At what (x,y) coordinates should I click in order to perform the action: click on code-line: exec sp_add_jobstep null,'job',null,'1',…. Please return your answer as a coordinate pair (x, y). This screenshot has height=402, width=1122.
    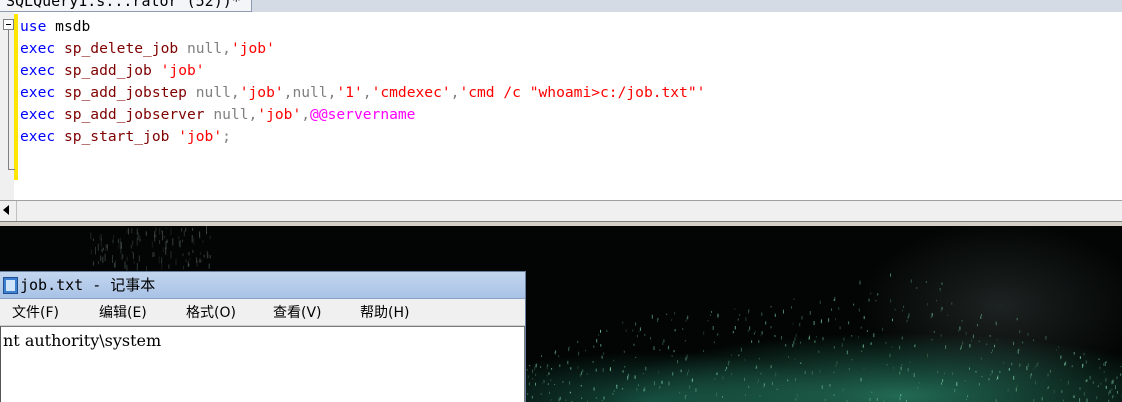
    Looking at the image, I should click on (362, 93).